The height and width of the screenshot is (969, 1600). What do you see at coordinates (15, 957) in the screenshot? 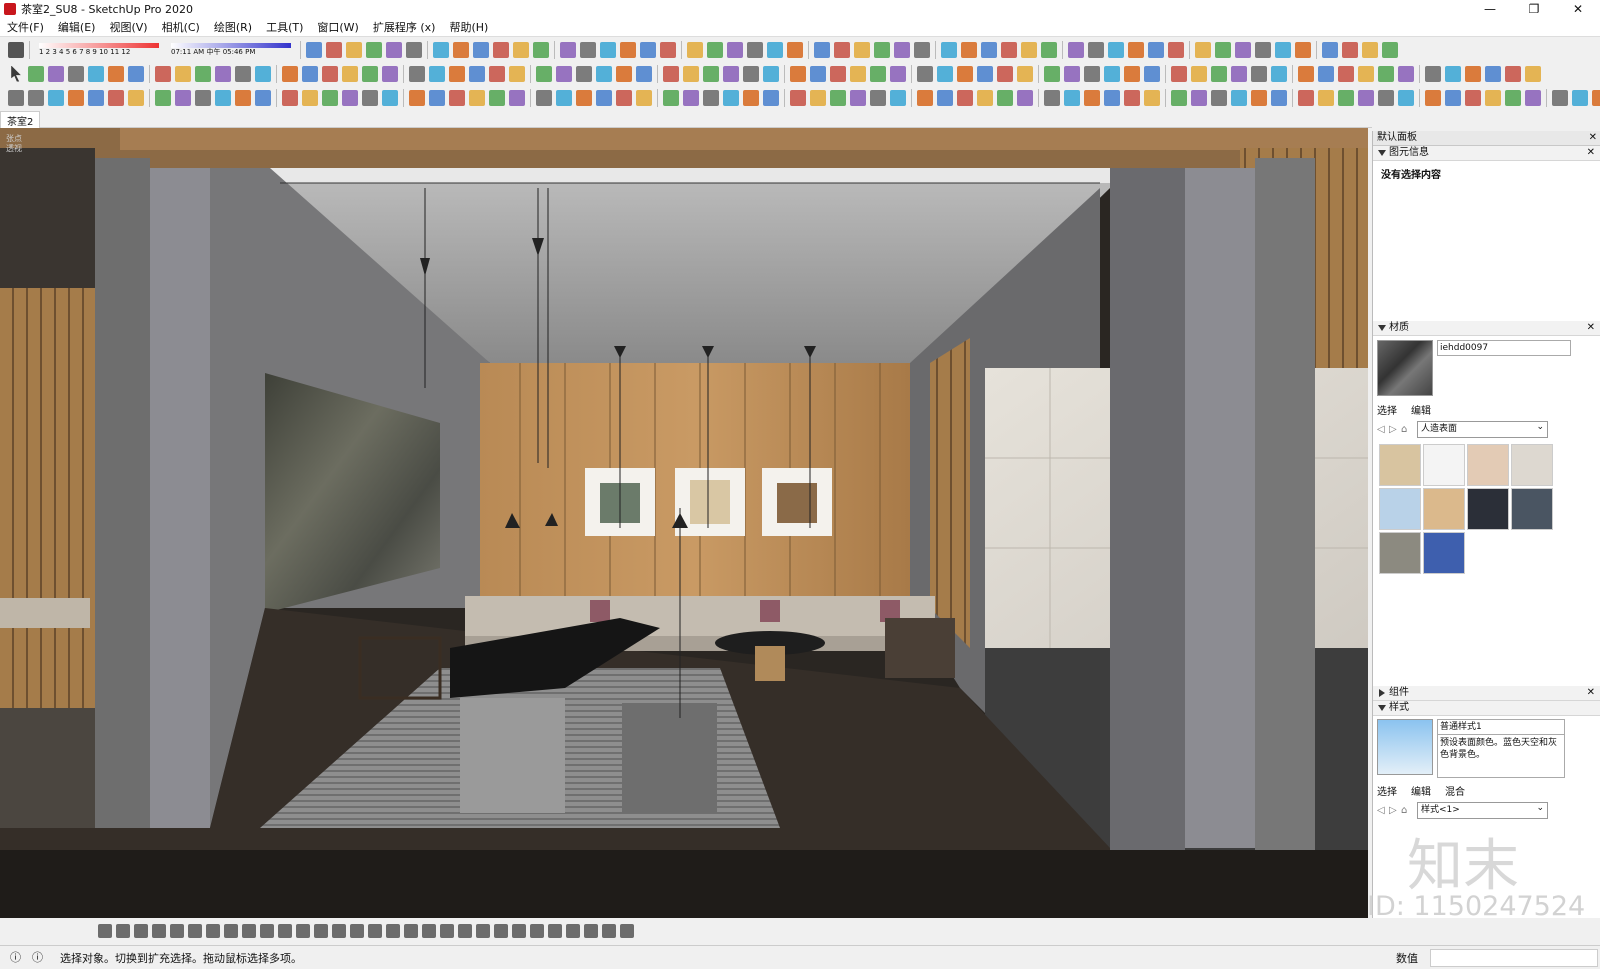
I see `info-icon: ⓘ` at bounding box center [15, 957].